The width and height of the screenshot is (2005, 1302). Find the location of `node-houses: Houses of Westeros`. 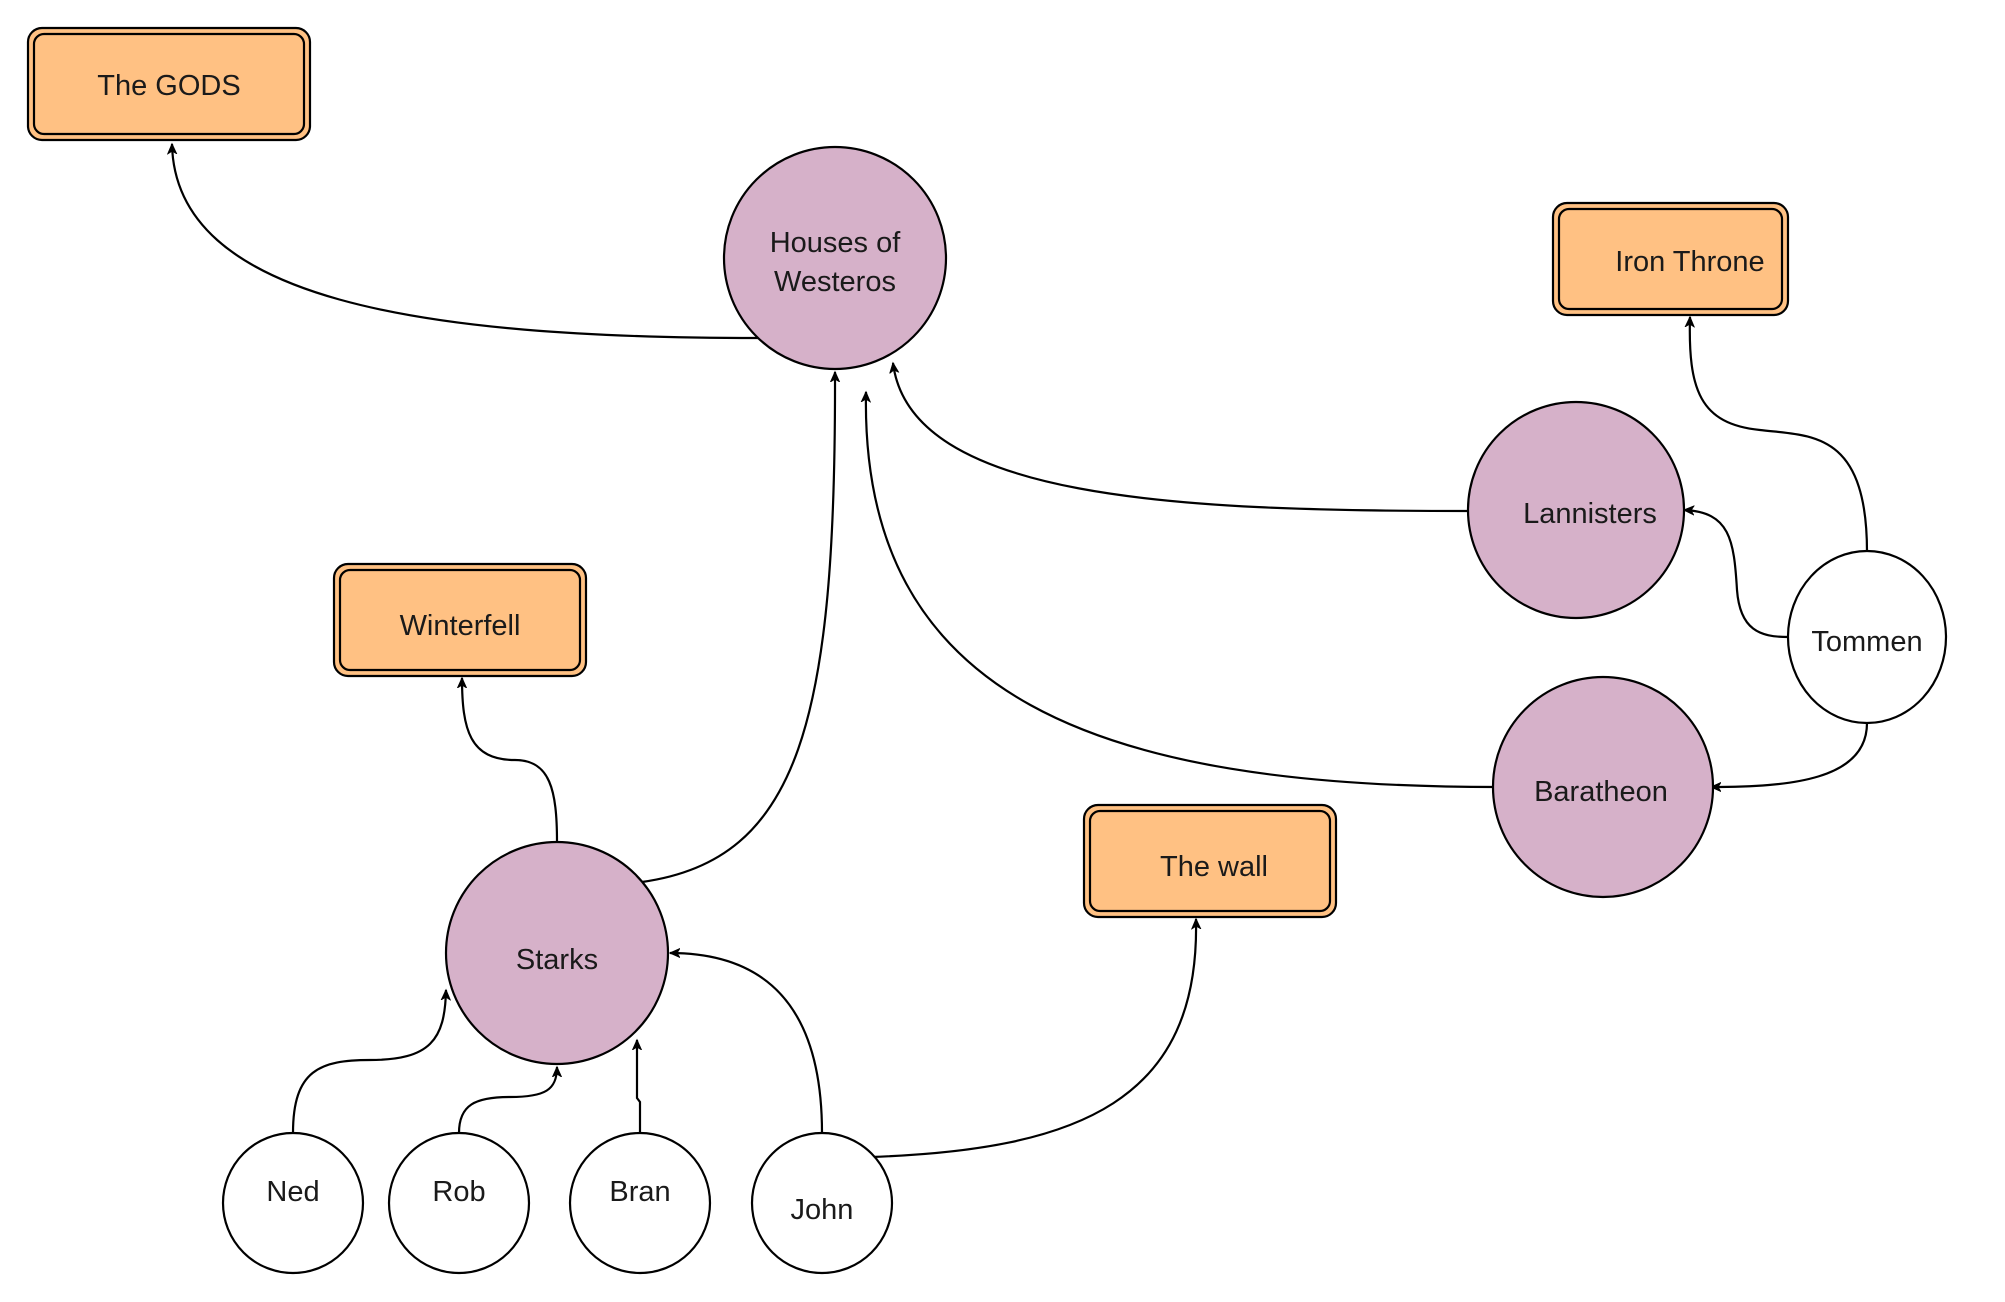

node-houses: Houses of Westeros is located at coordinates (835, 258).